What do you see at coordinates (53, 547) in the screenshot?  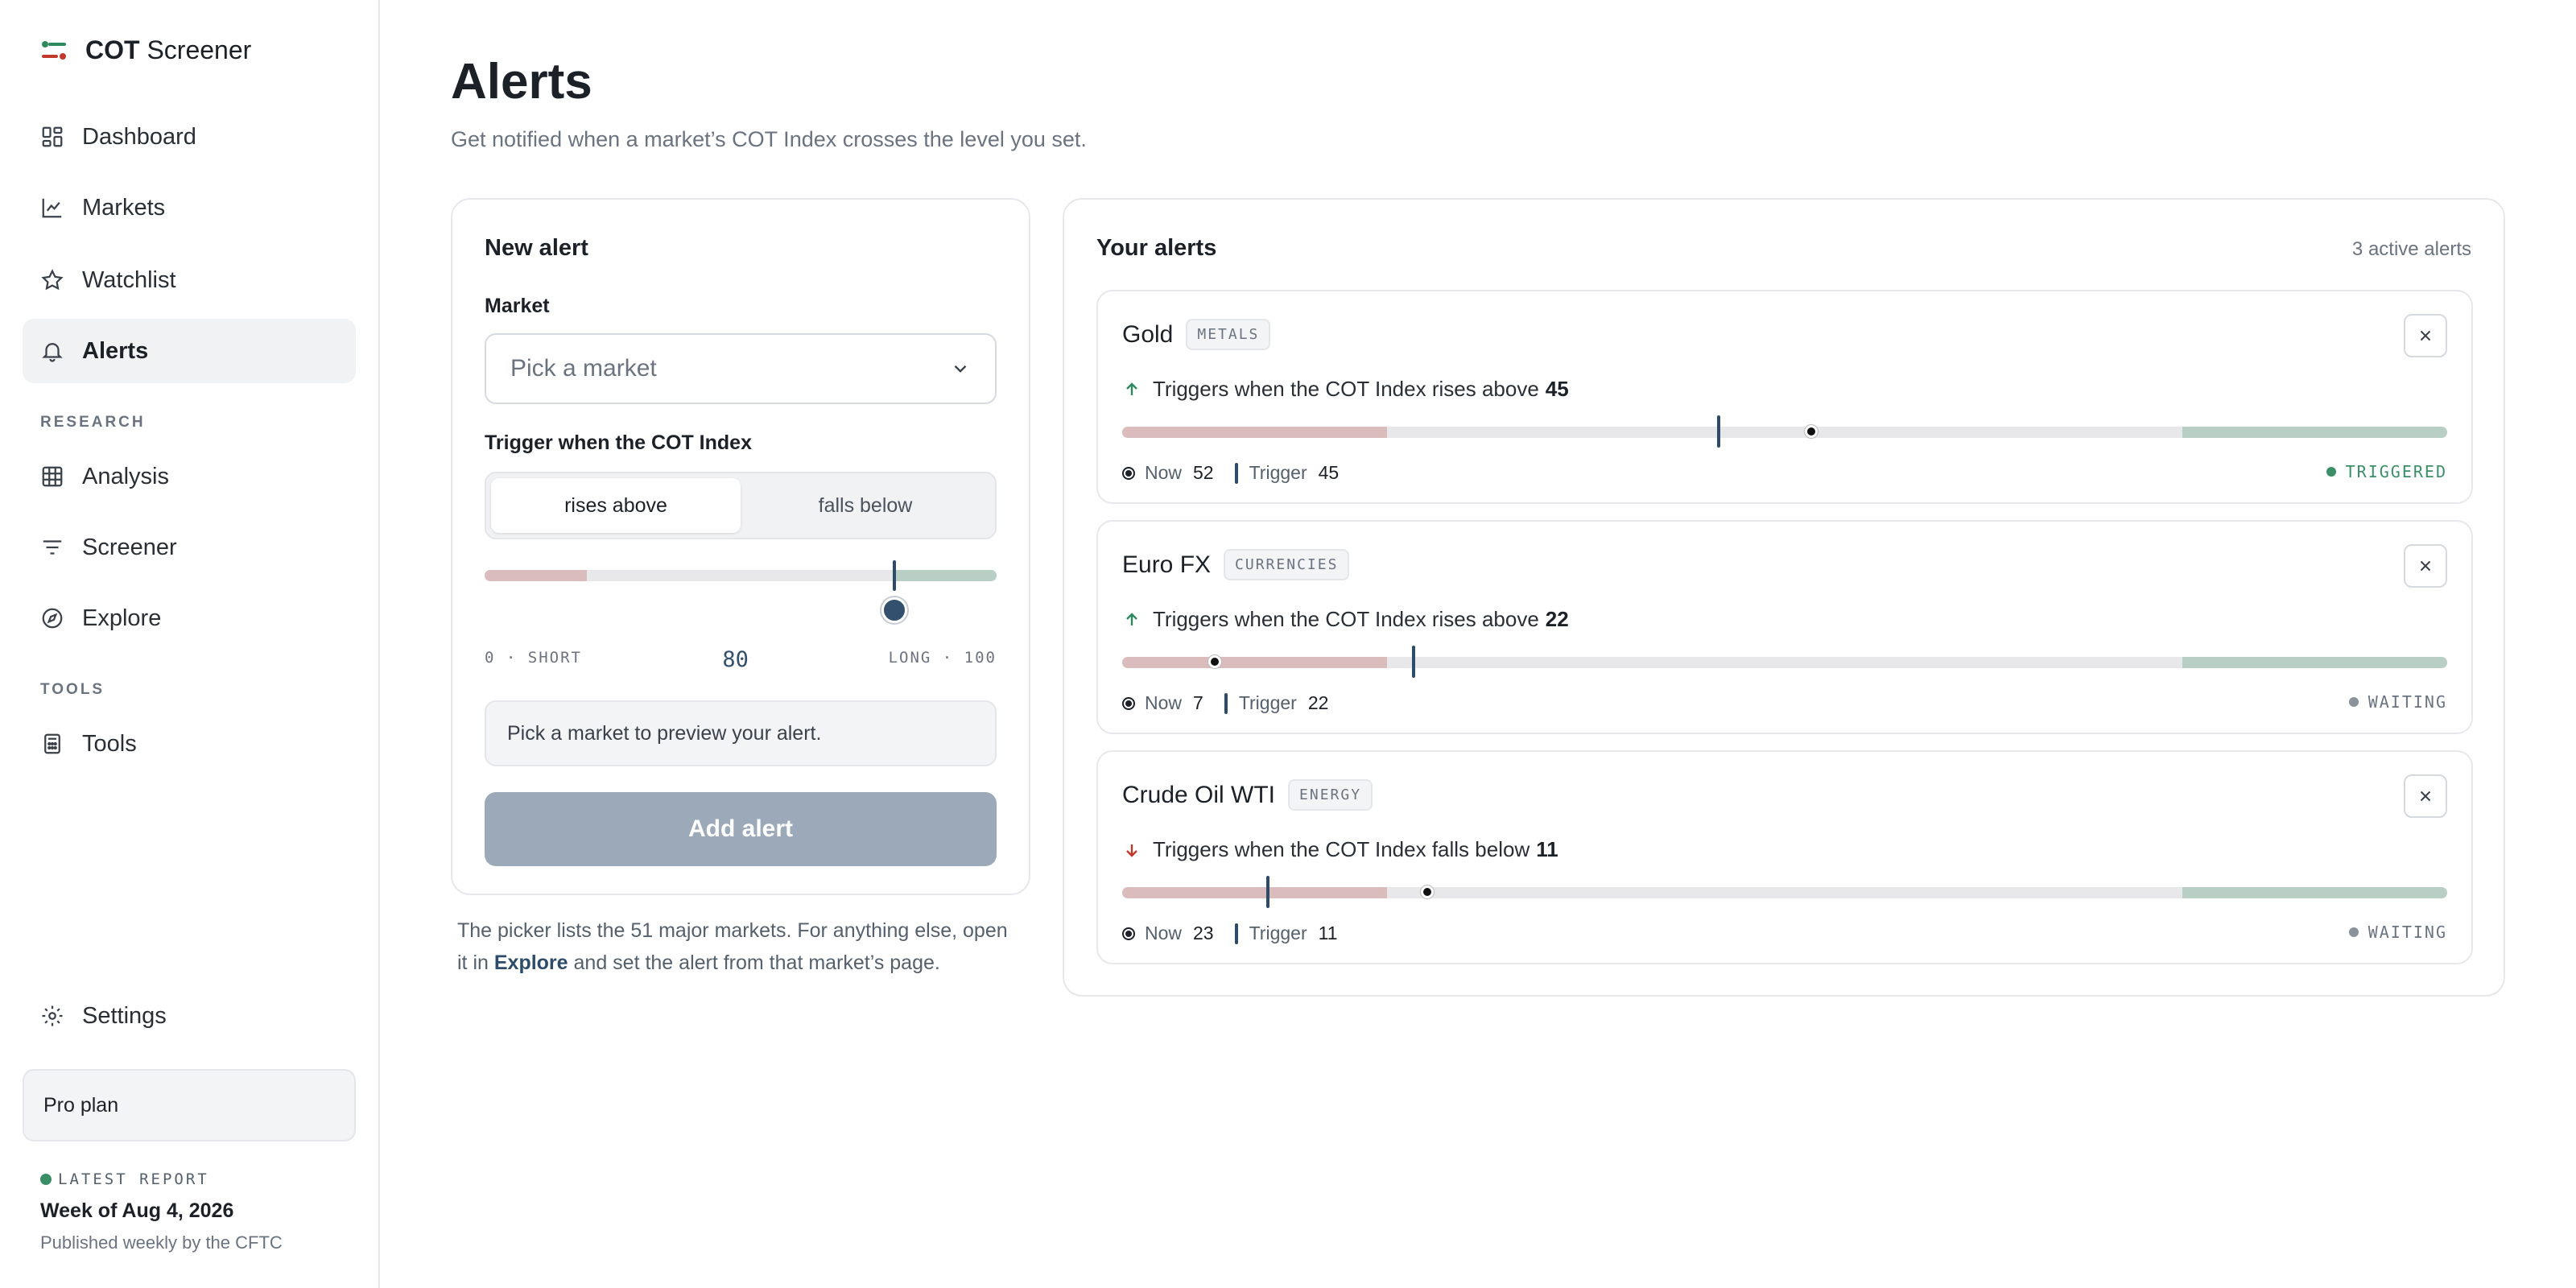 I see `filter-icon` at bounding box center [53, 547].